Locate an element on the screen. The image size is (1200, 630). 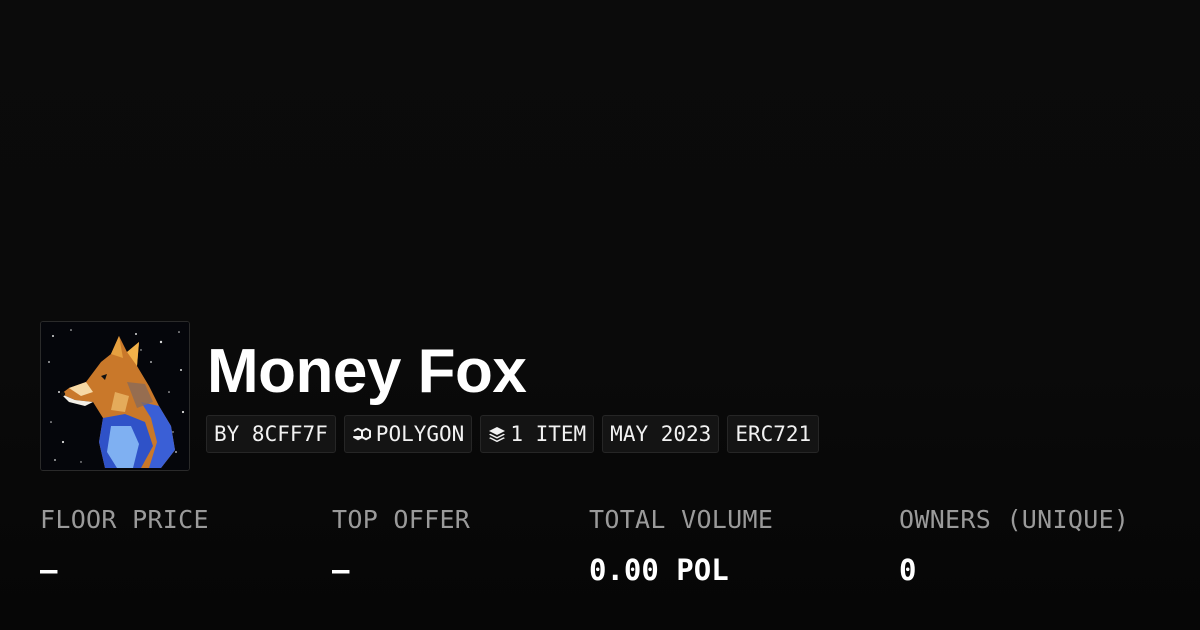
collection-tags: BY 8CFF7F POLYGON 1 ITEM MAY 2023 ERC721 is located at coordinates (513, 434).